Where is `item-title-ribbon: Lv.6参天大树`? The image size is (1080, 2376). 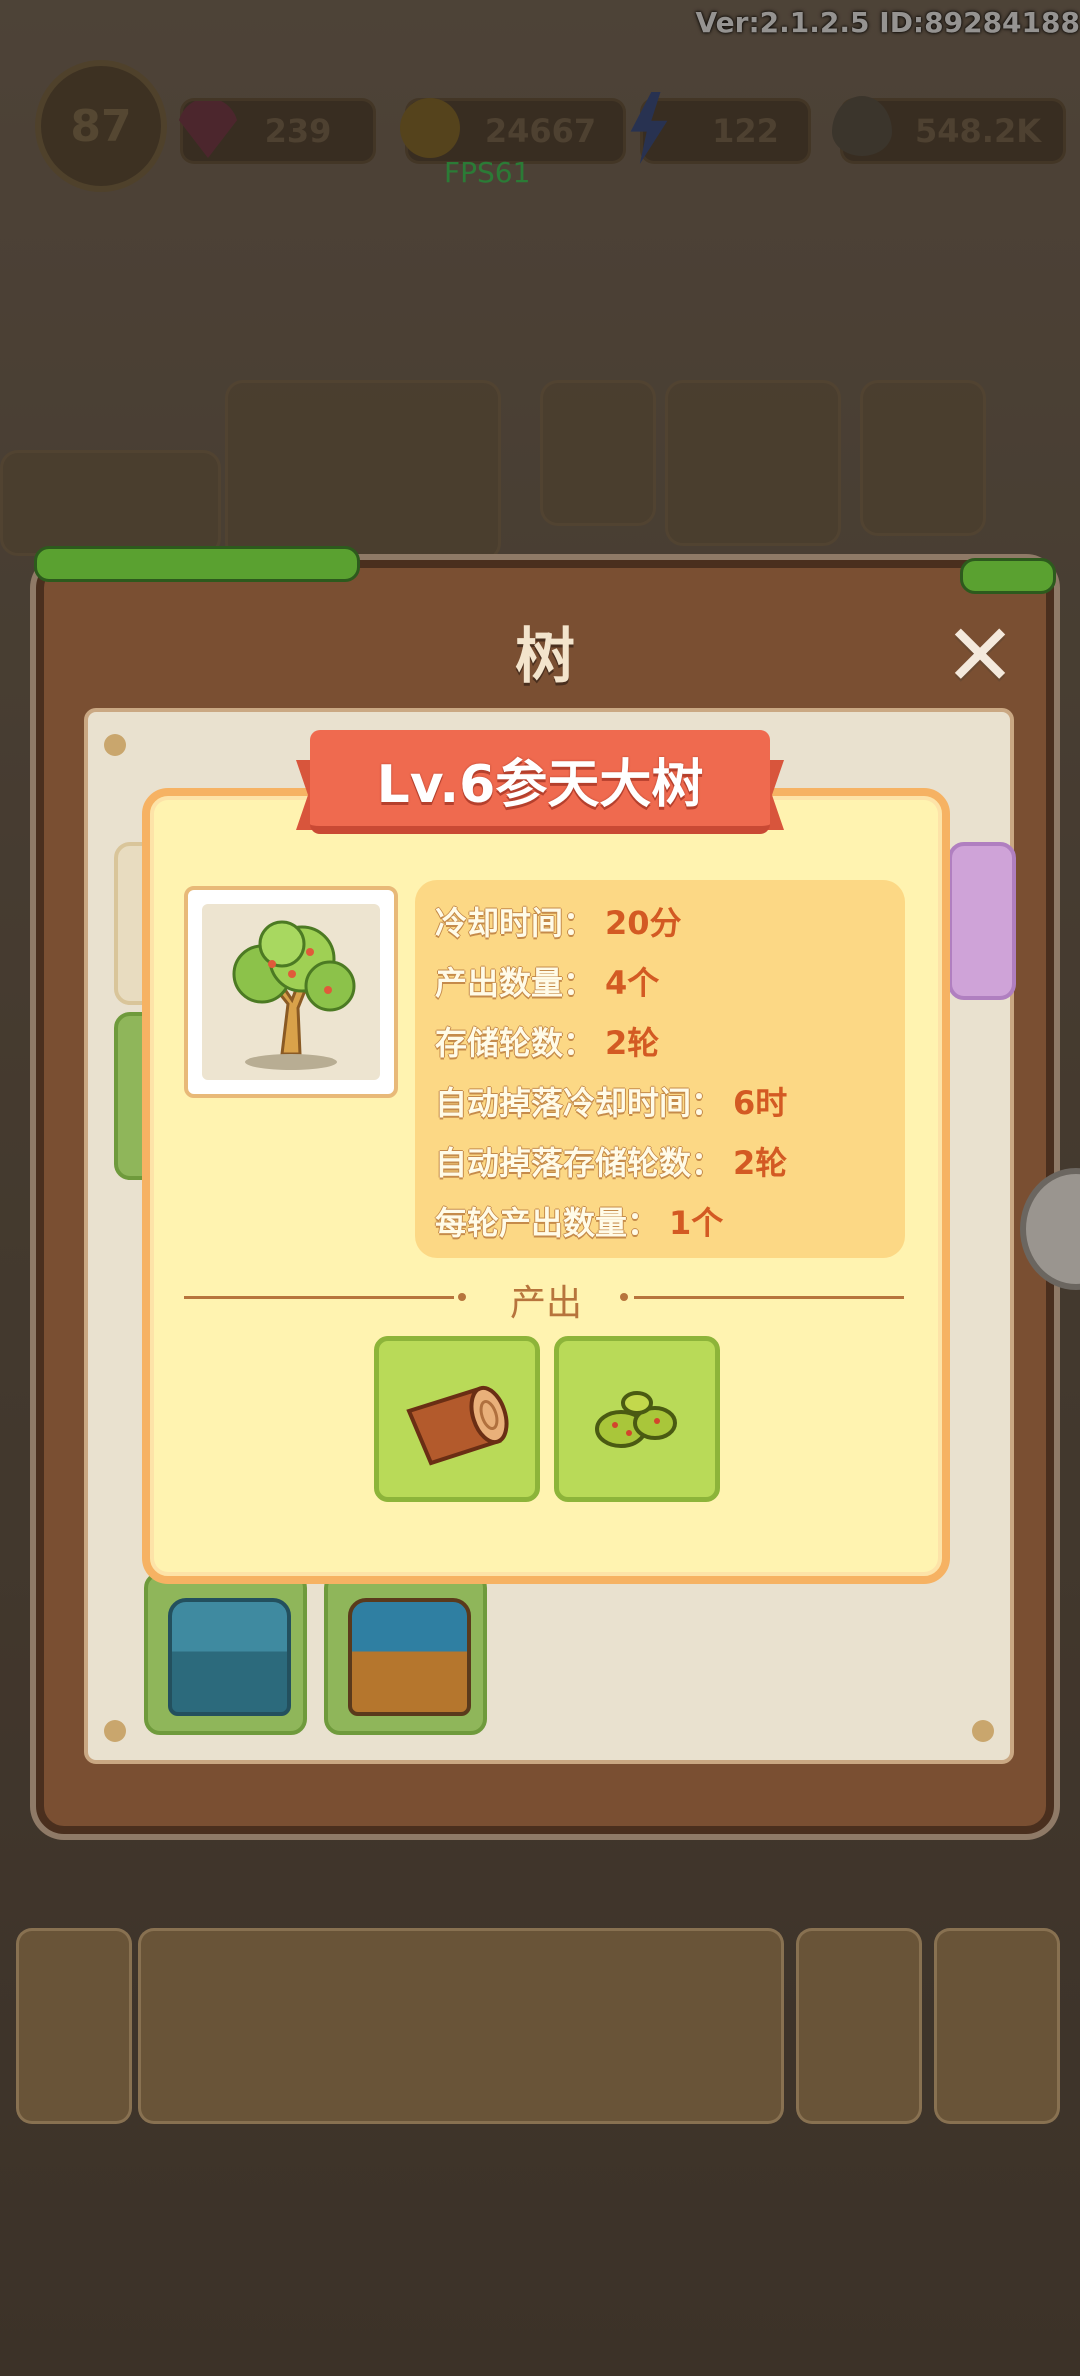 item-title-ribbon: Lv.6参天大树 is located at coordinates (540, 785).